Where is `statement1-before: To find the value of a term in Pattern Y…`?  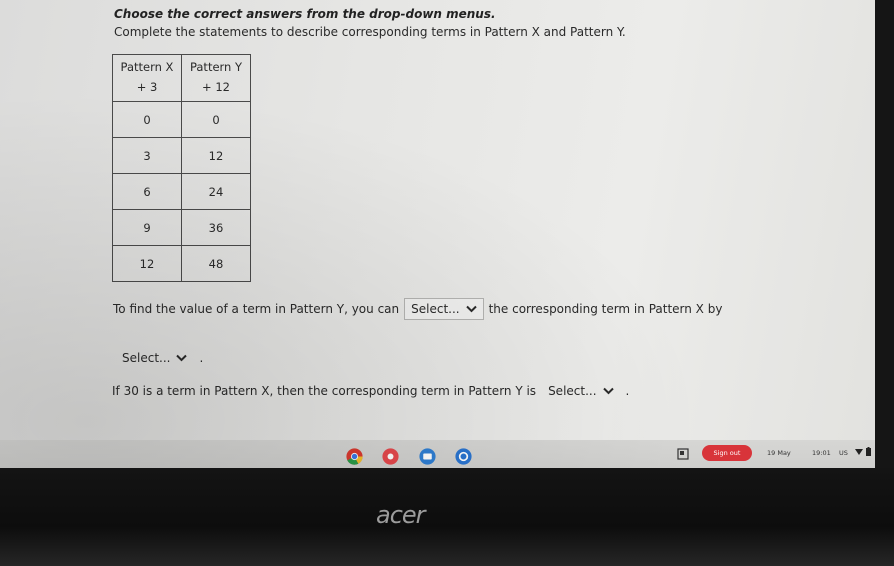 statement1-before: To find the value of a term in Pattern Y… is located at coordinates (256, 309).